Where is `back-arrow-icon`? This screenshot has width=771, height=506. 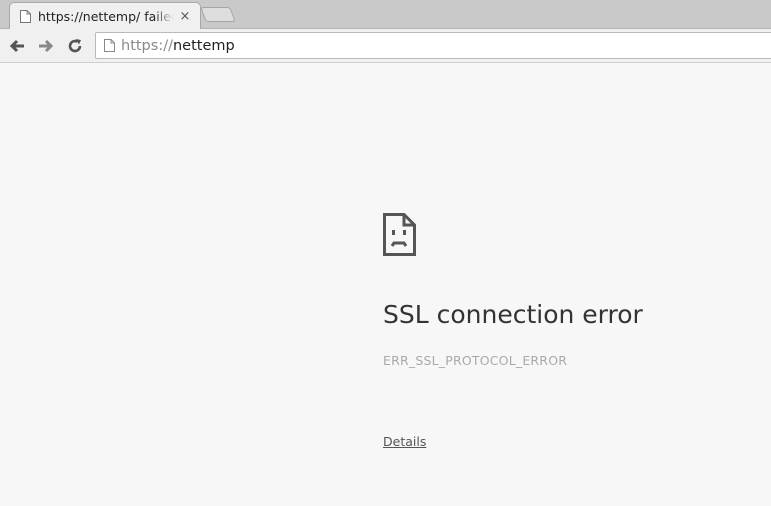
back-arrow-icon is located at coordinates (16, 46).